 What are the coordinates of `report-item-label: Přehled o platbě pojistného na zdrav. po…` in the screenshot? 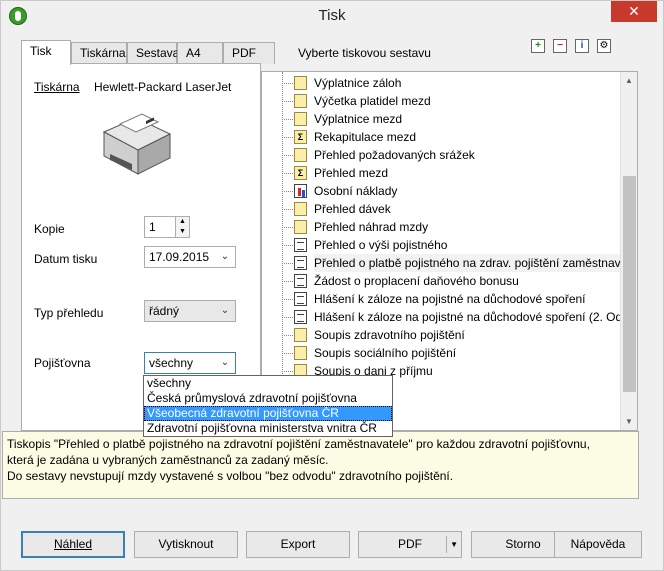 It's located at (471, 263).